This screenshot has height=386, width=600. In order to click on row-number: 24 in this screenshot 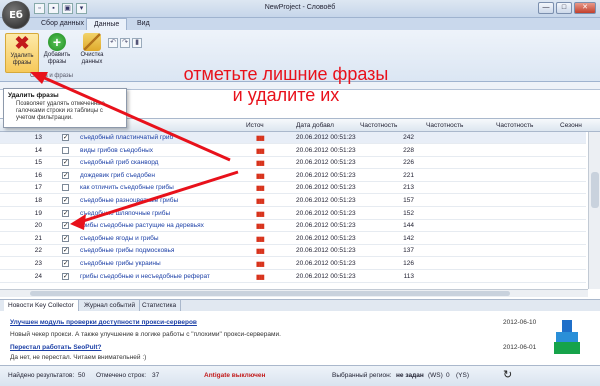, I will do `click(38, 276)`.